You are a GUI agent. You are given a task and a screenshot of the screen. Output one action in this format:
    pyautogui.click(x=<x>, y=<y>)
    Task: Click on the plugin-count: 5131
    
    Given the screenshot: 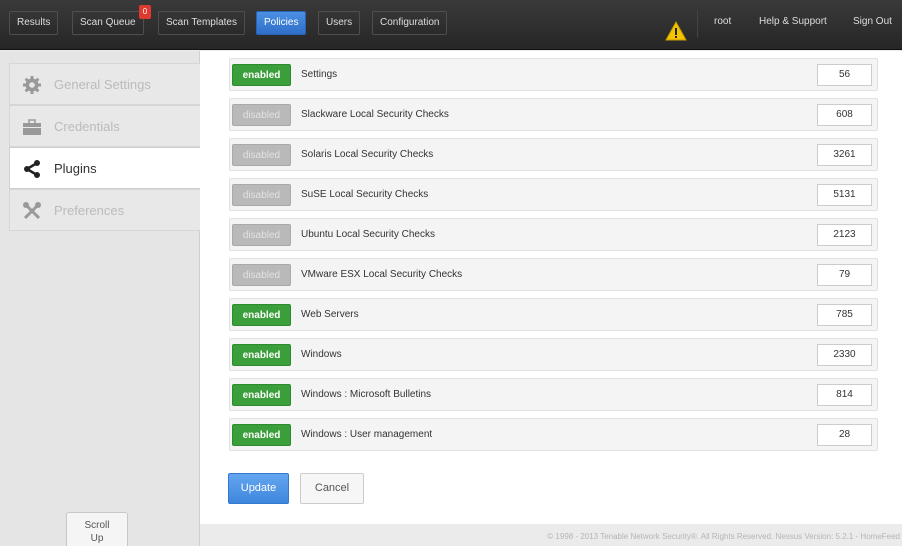 What is the action you would take?
    pyautogui.click(x=844, y=195)
    